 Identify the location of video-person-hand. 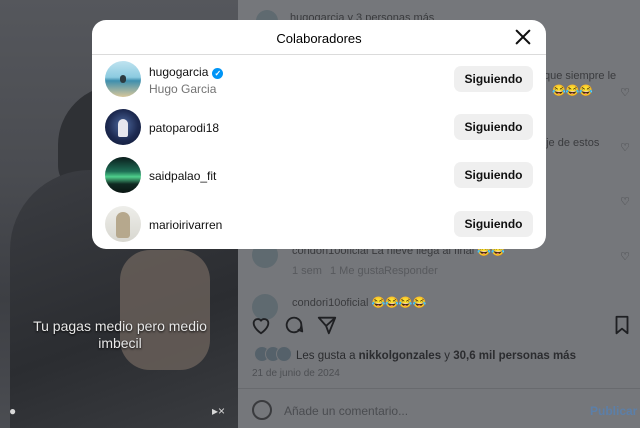
(165, 310).